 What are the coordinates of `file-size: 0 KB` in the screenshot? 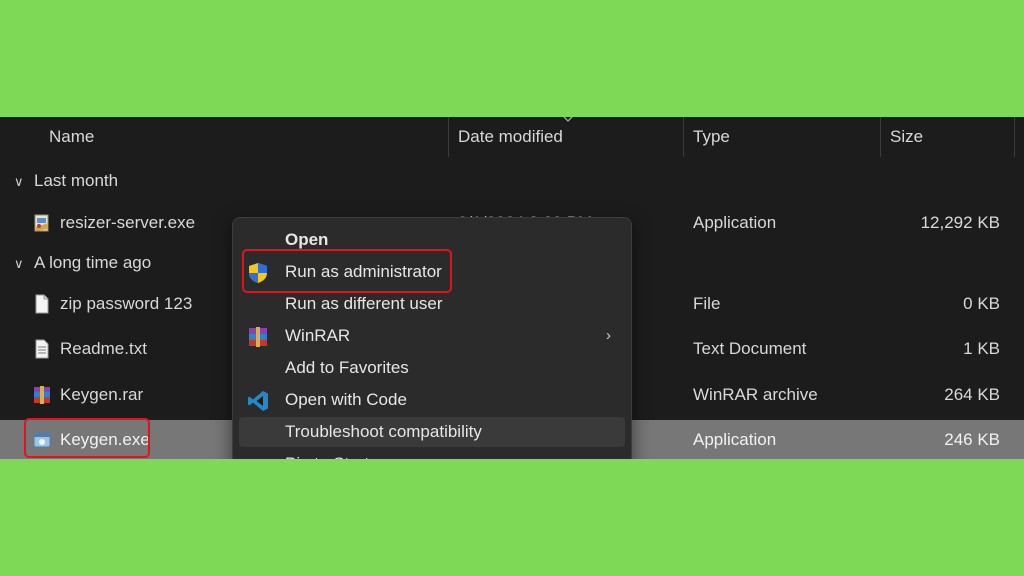 It's located at (981, 303).